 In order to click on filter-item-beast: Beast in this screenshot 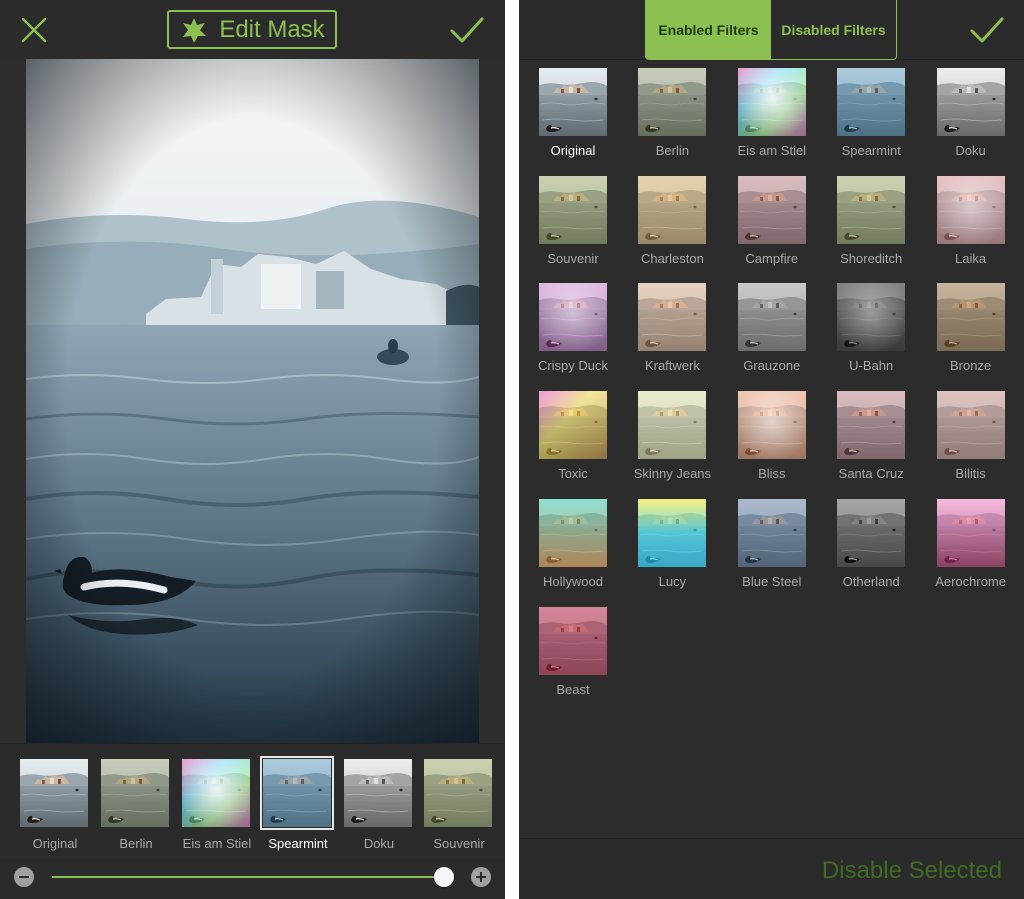, I will do `click(573, 650)`.